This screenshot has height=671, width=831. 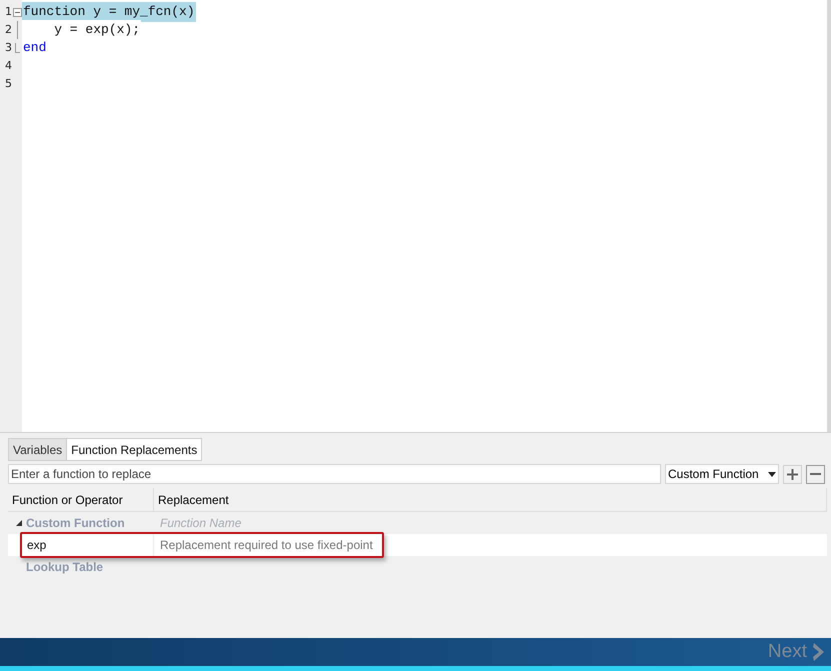 I want to click on column-header: Function or Operator, so click(x=67, y=500).